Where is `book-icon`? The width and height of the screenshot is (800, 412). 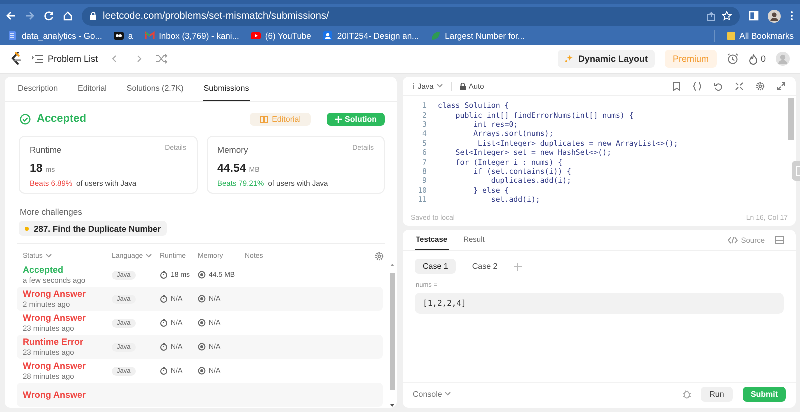 book-icon is located at coordinates (264, 119).